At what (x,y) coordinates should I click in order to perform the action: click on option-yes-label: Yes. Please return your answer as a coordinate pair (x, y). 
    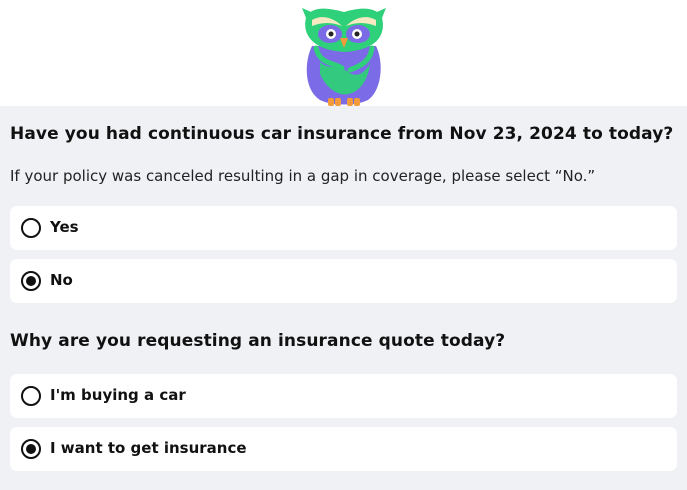
    Looking at the image, I should click on (64, 227).